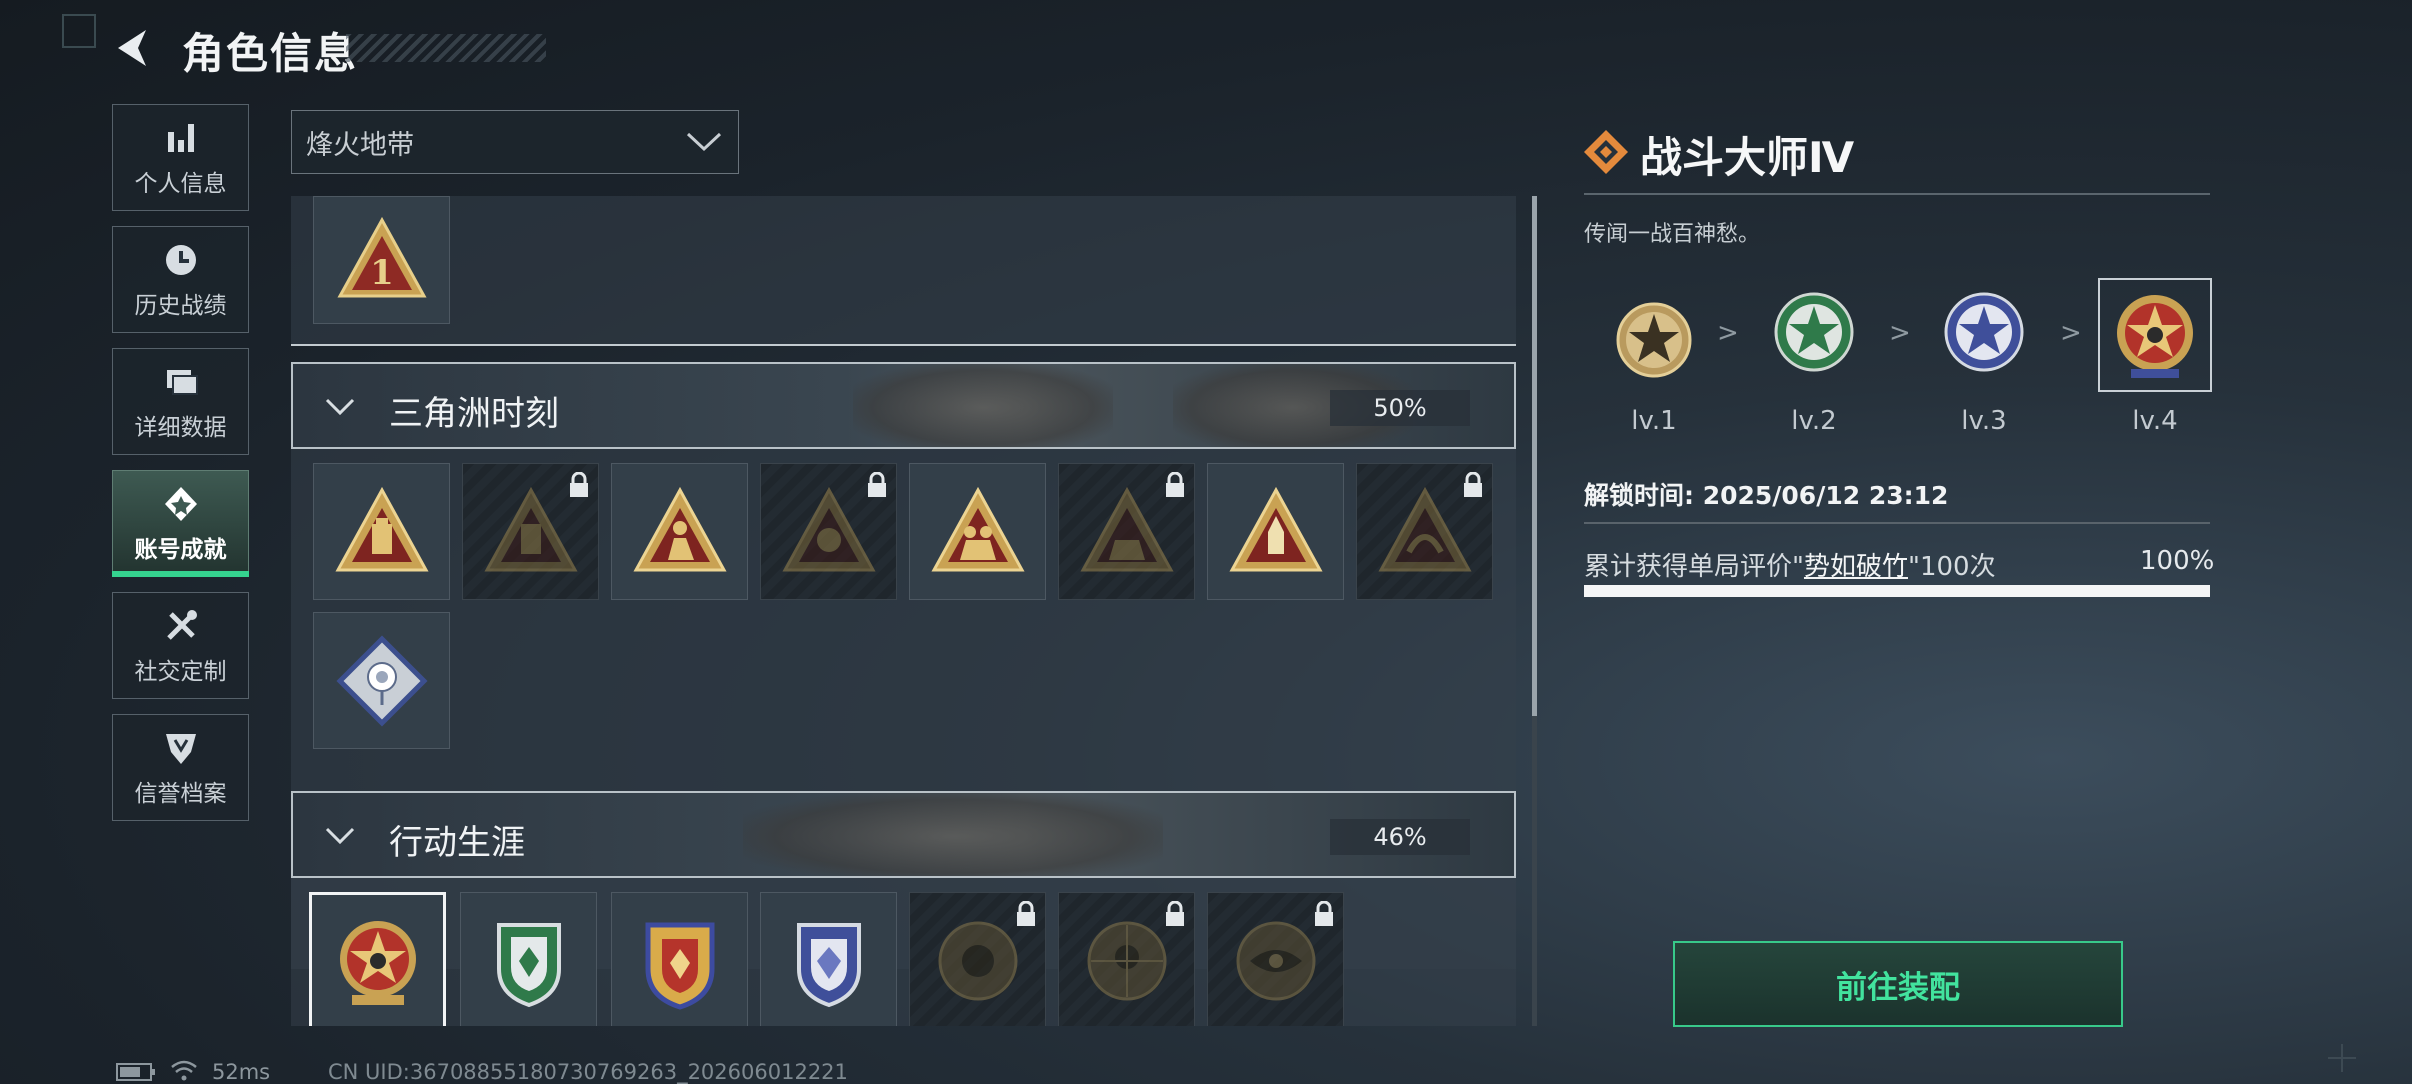 The image size is (2412, 1084). I want to click on page-title: 角色信息, so click(270, 53).